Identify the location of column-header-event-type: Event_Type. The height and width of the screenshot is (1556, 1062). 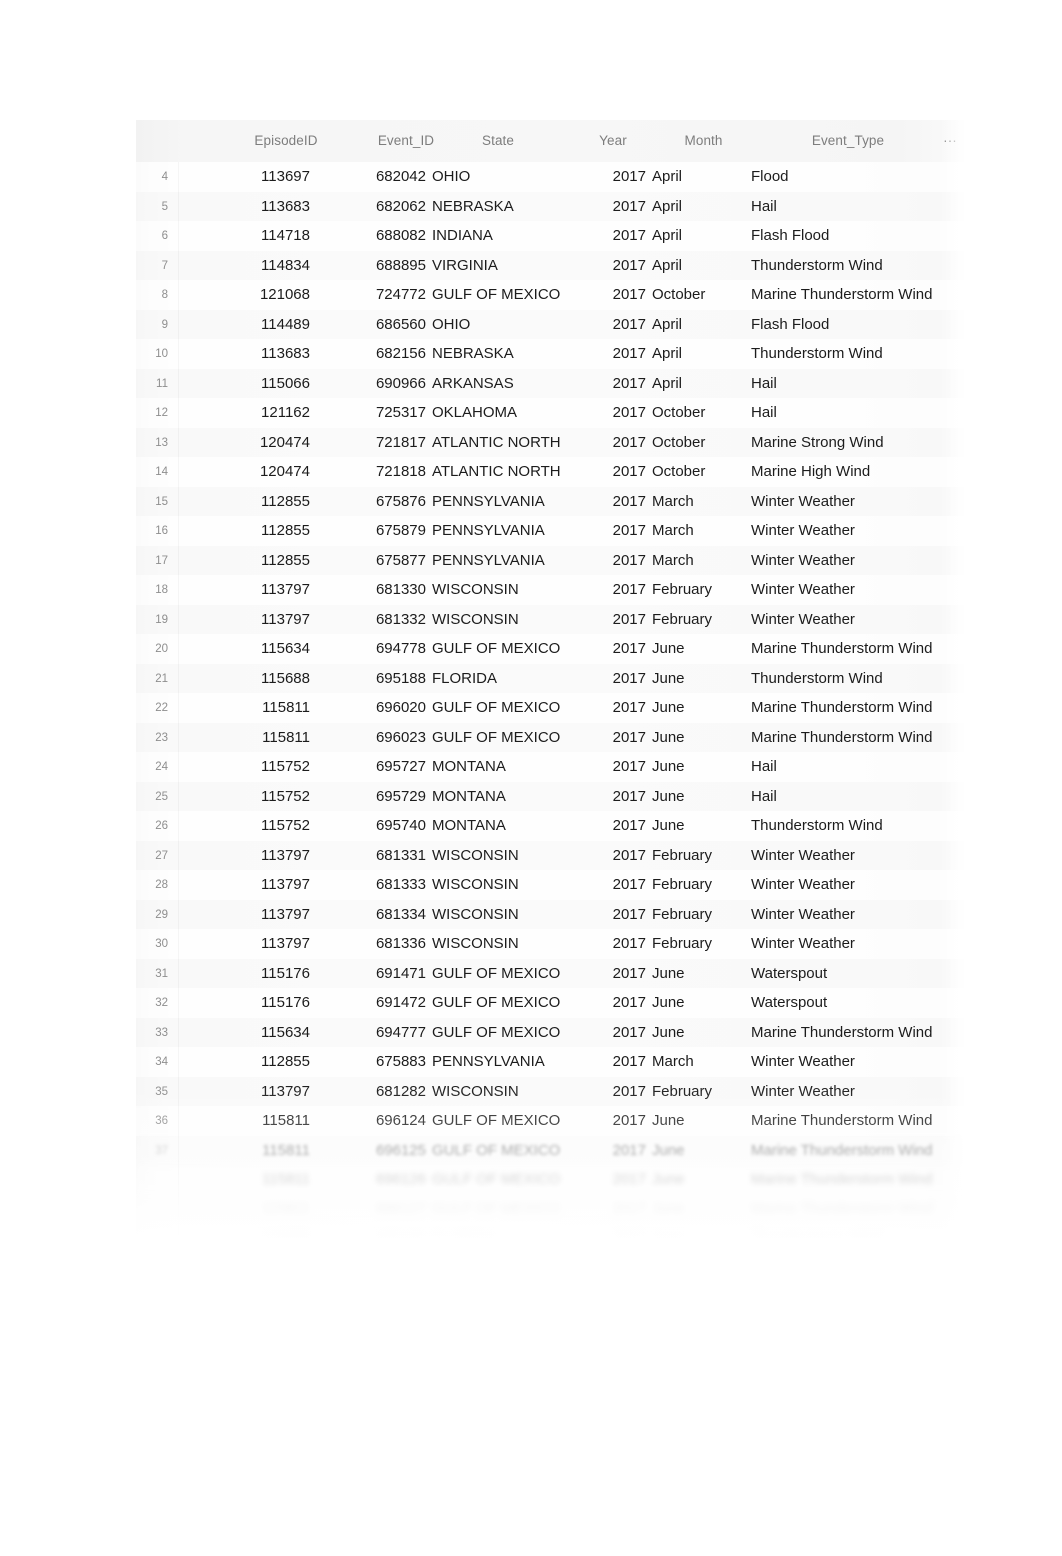
(848, 141).